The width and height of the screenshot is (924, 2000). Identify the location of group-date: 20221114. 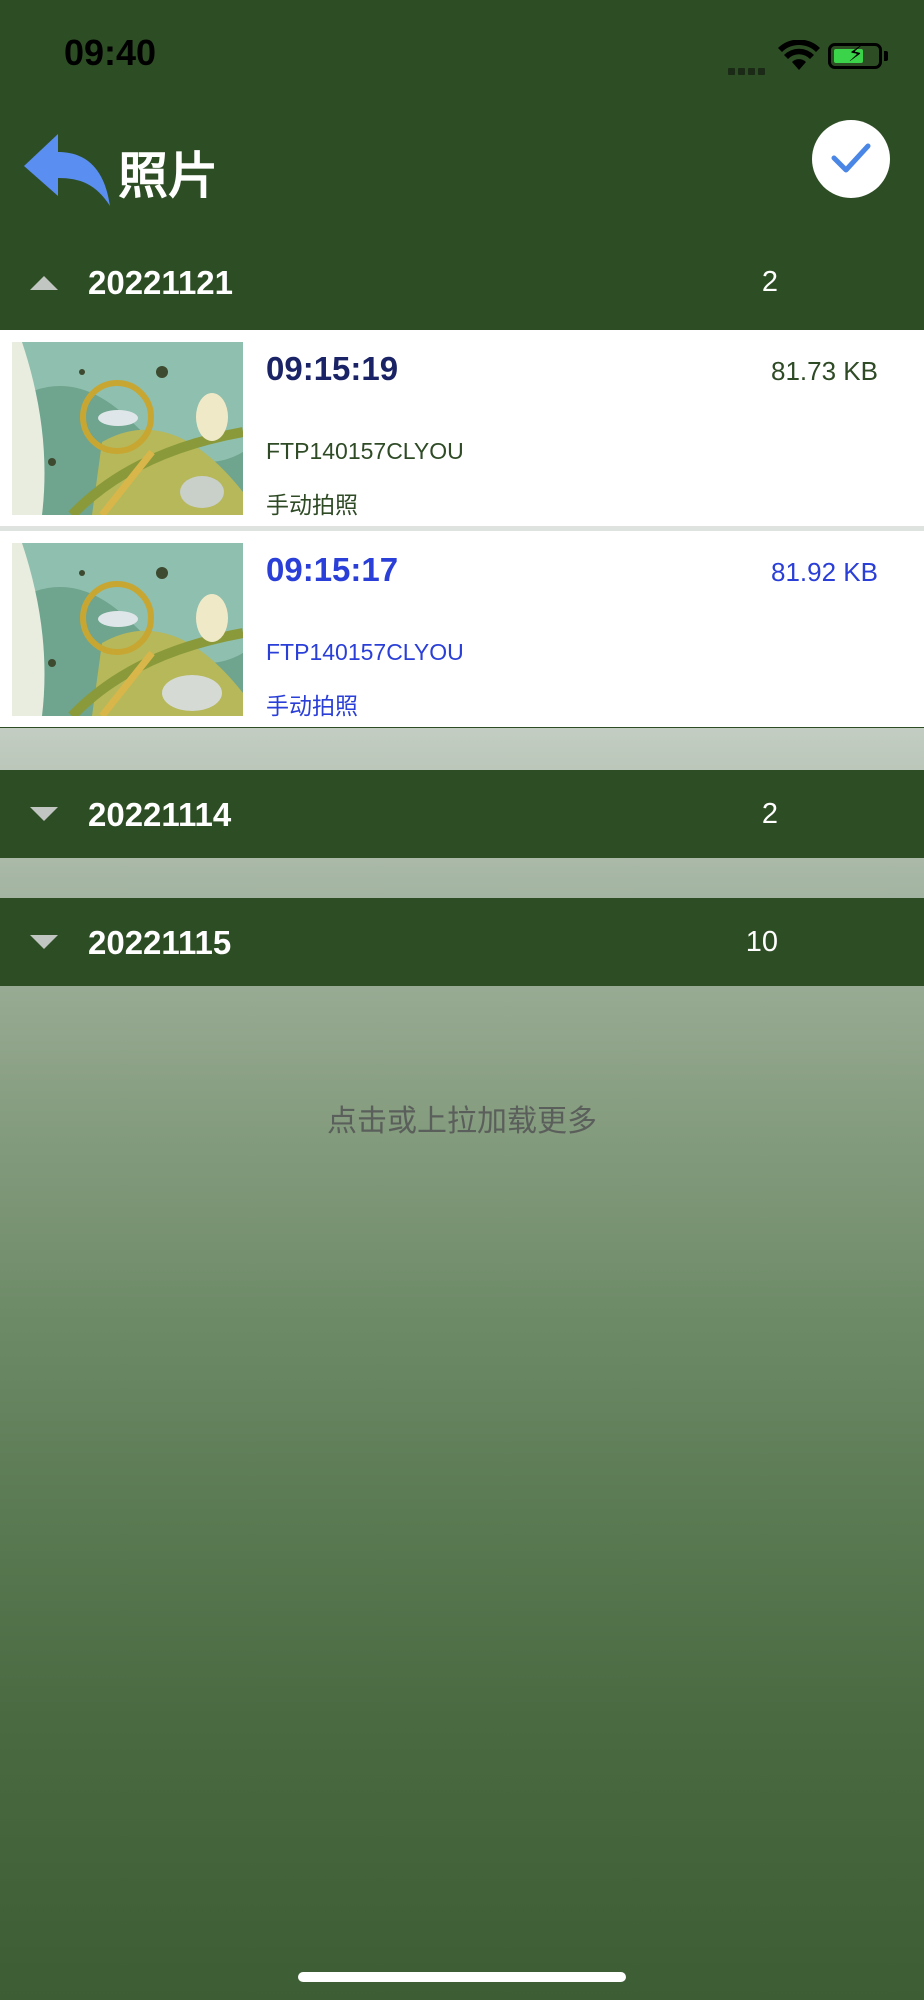
(160, 814).